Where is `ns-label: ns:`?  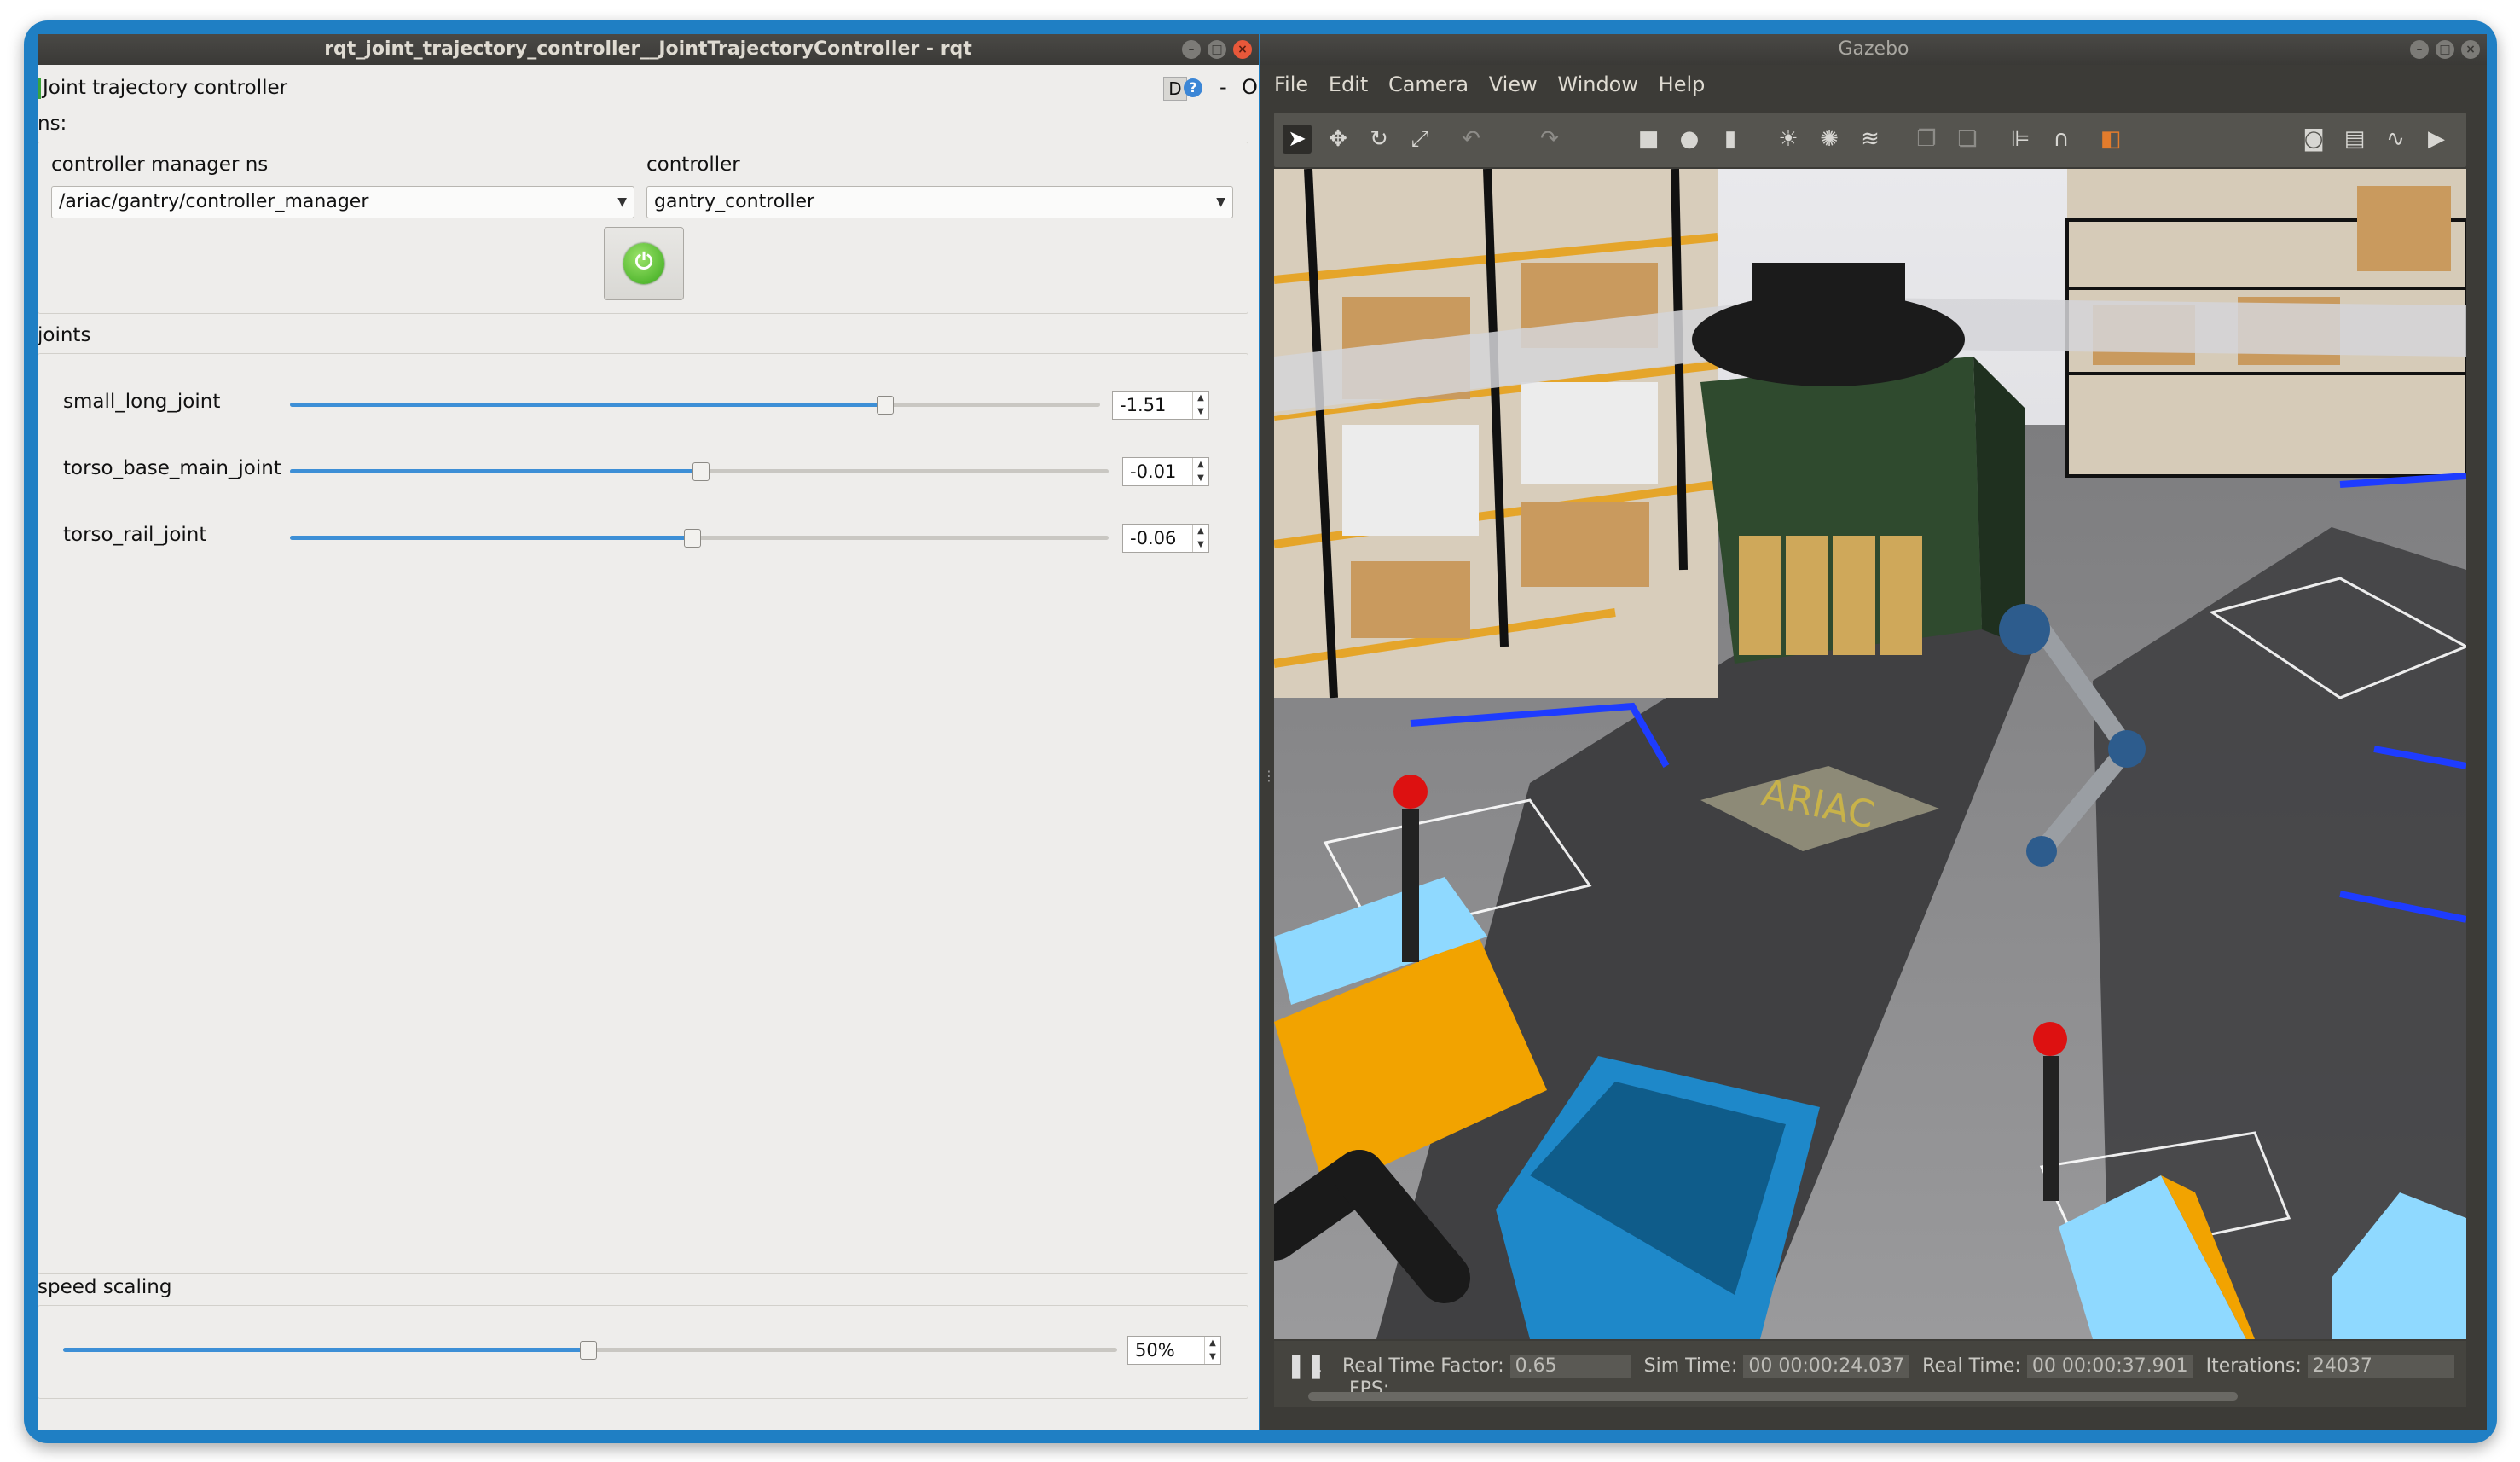
ns-label: ns: is located at coordinates (52, 124).